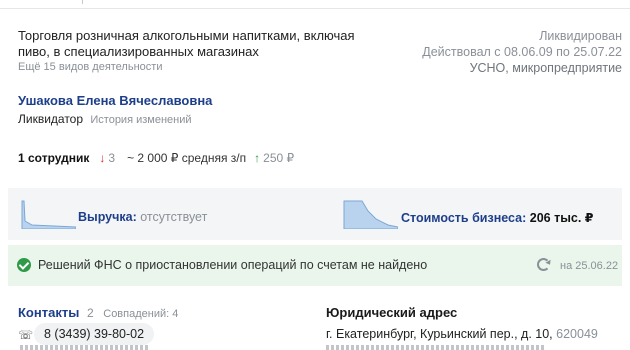  I want to click on legal-address-title: Юридический адрес, so click(392, 312).